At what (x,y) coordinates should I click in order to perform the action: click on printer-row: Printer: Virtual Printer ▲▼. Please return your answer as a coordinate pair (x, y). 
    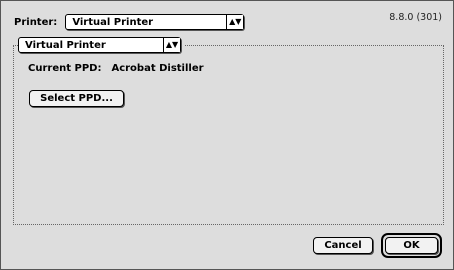
    Looking at the image, I should click on (129, 22).